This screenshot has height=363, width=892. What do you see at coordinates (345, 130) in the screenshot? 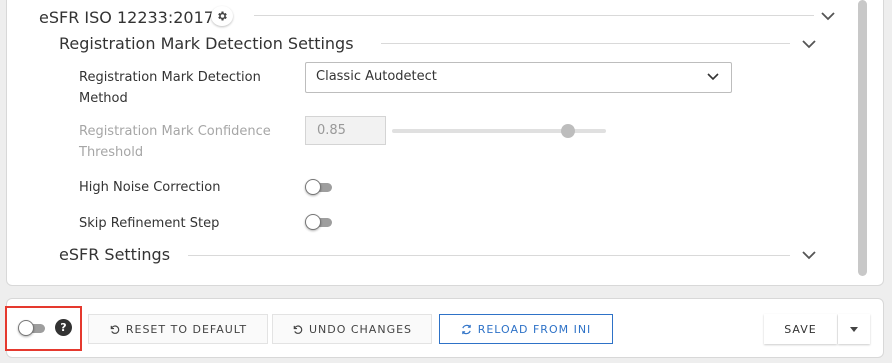
I see `confidence-threshold-input: 0.85` at bounding box center [345, 130].